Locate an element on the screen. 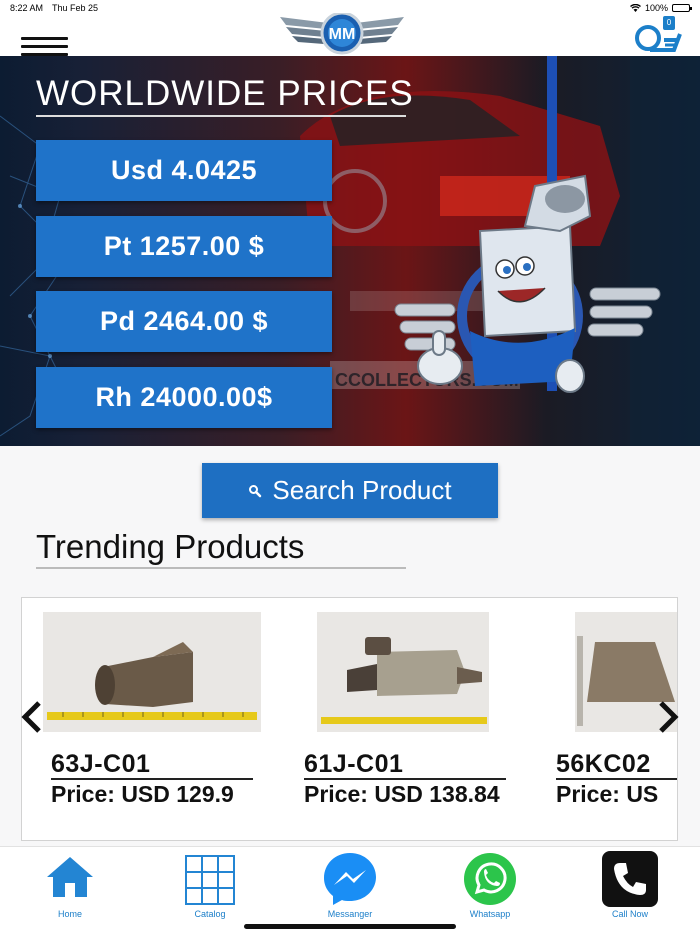  product-code: 63J-C01 is located at coordinates (101, 764).